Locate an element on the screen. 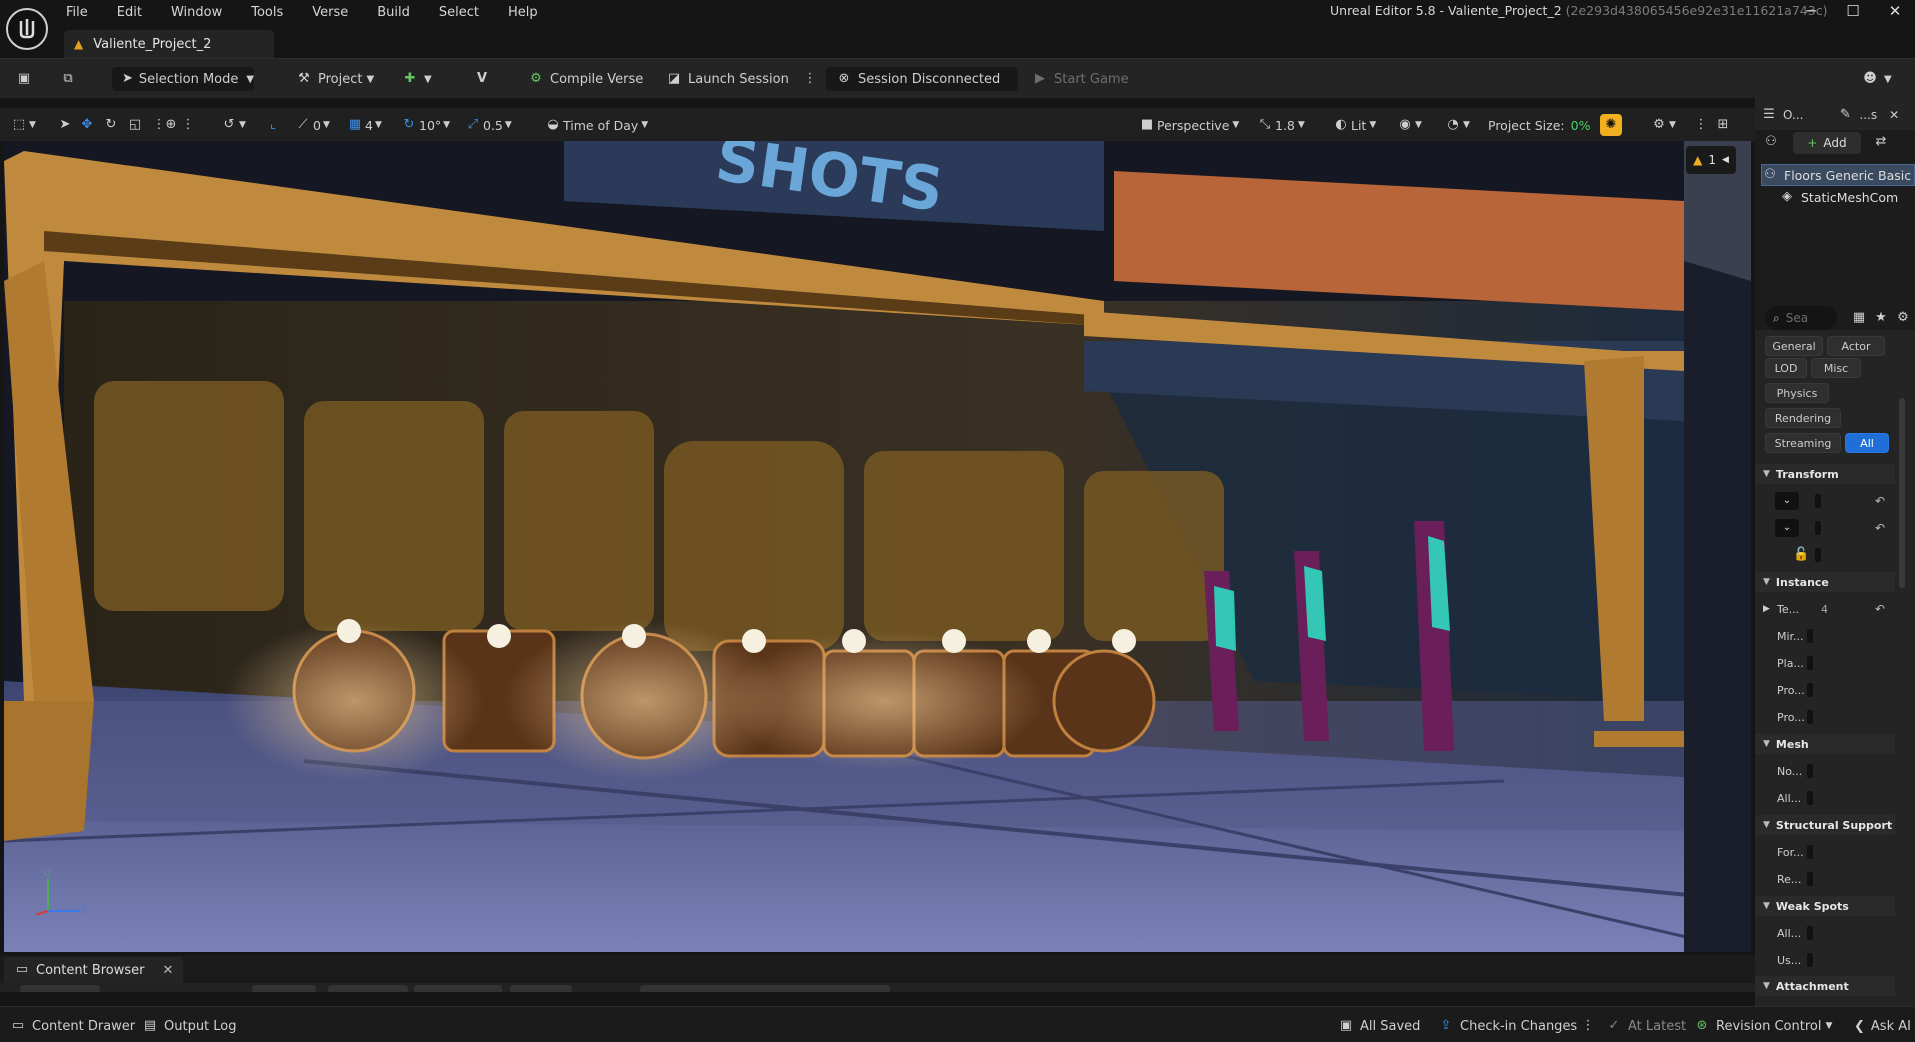 This screenshot has height=1042, width=1915. viewport-settings-icon: ⚙ ▼ is located at coordinates (1664, 125).